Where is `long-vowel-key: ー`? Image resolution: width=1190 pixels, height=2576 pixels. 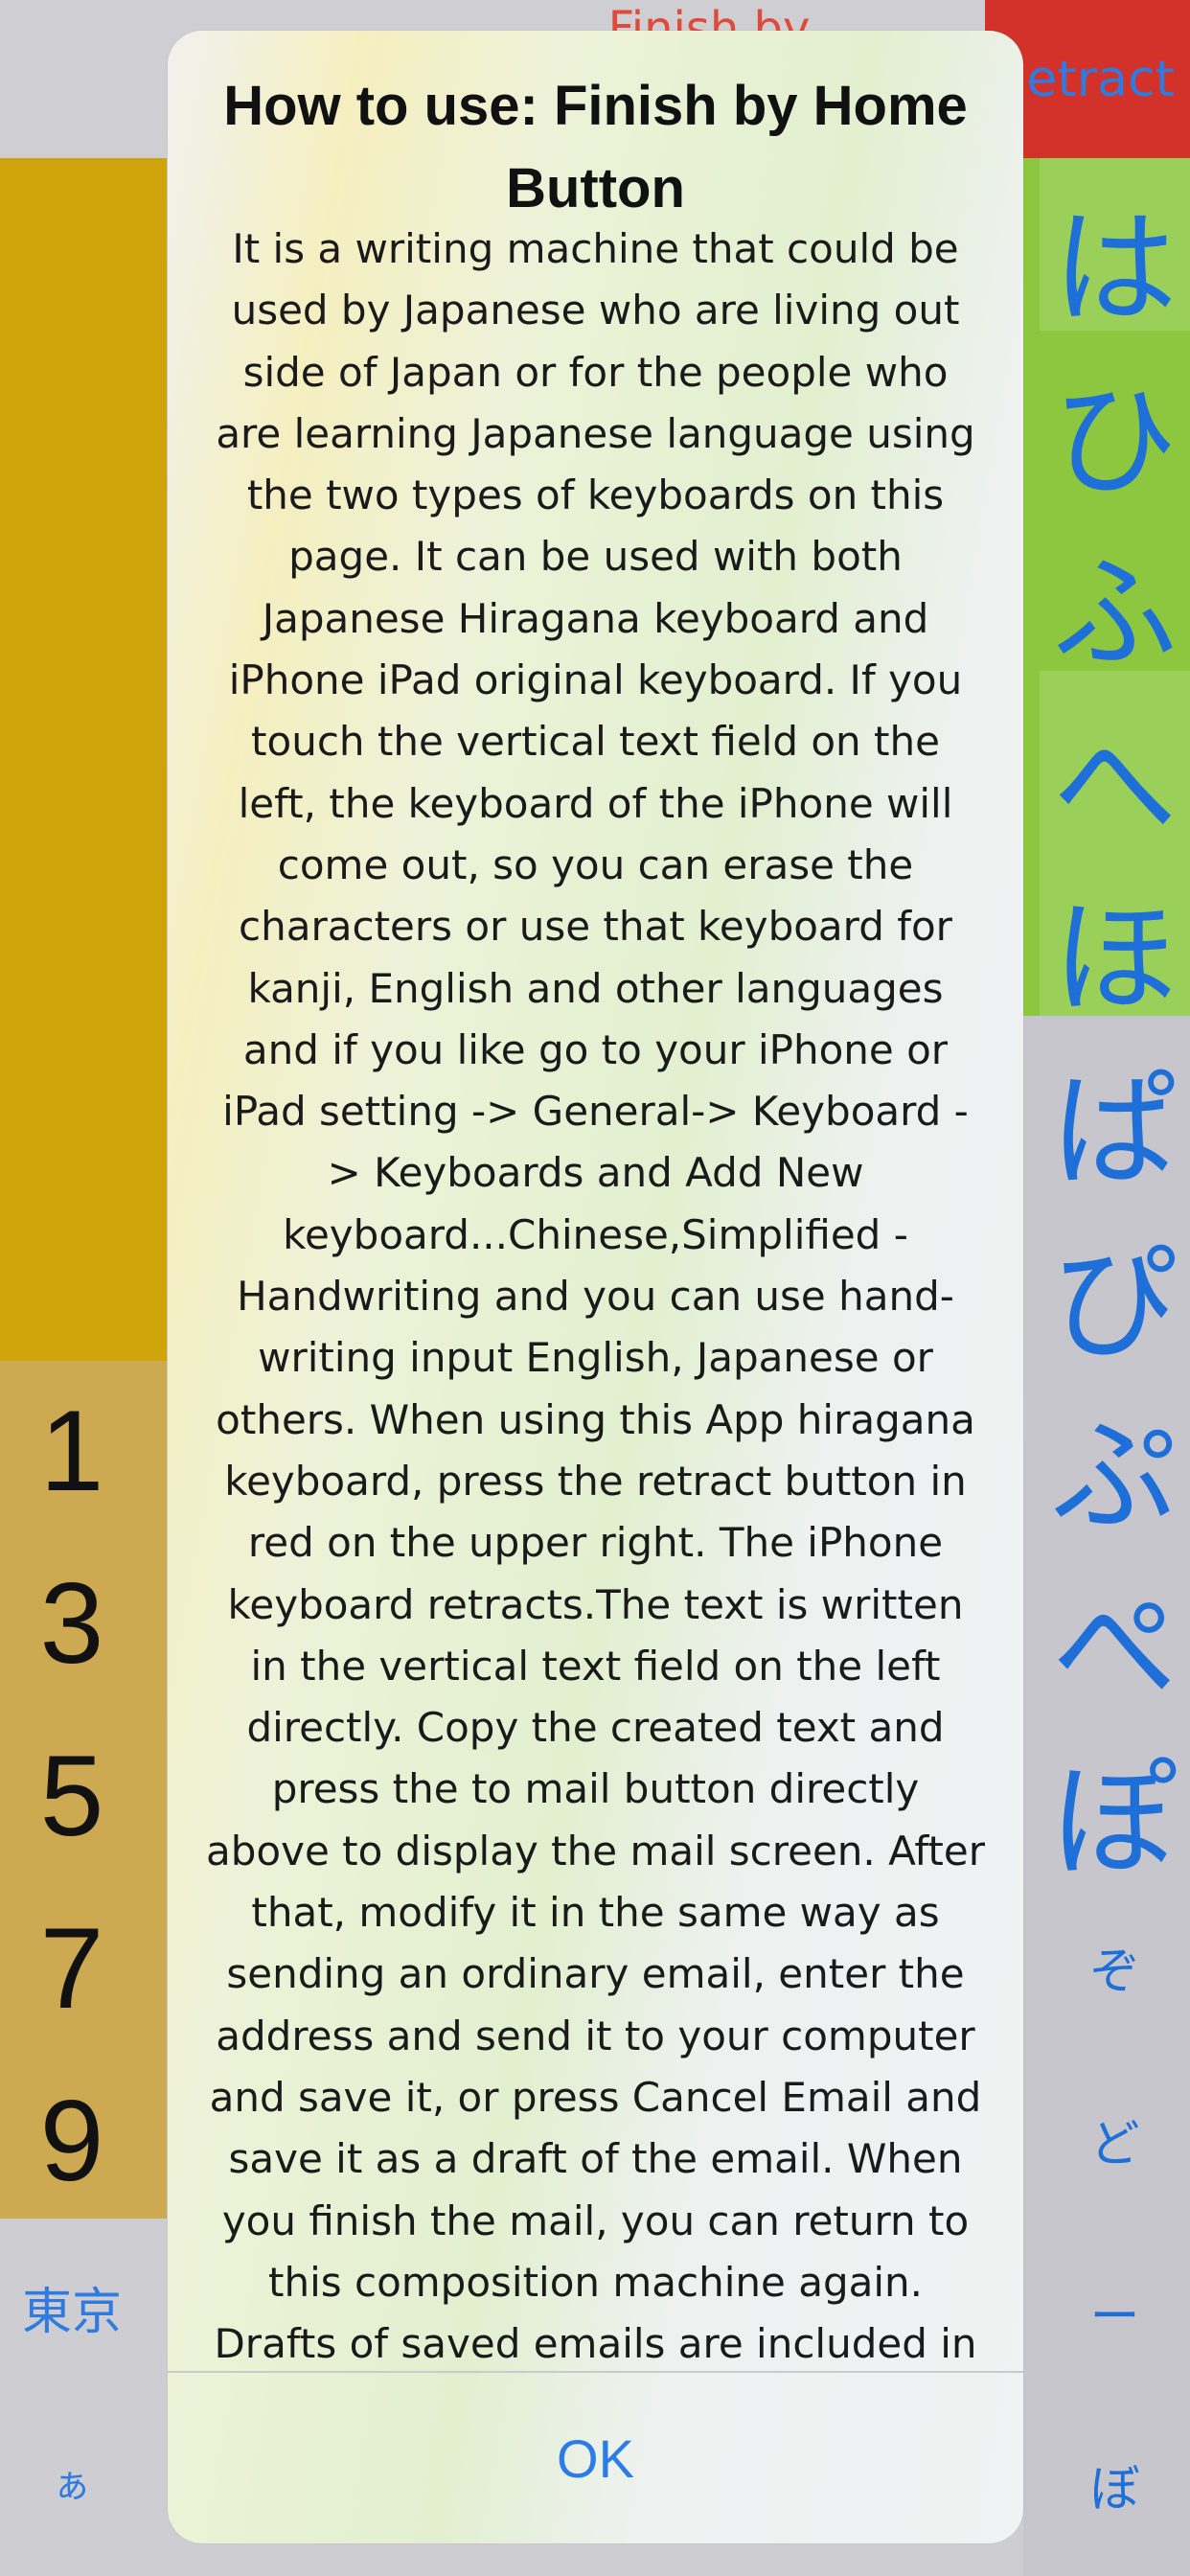 long-vowel-key: ー is located at coordinates (1115, 2312).